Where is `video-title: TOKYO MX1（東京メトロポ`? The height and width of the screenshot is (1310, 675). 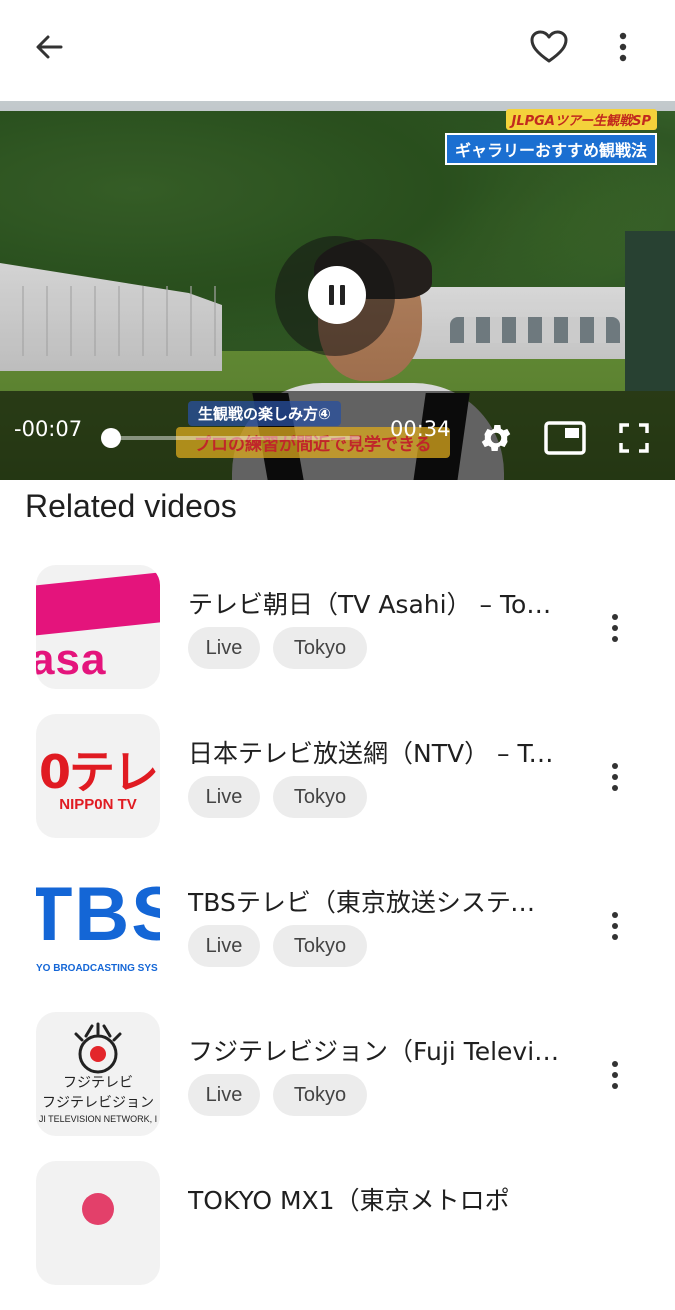
video-title: TOKYO MX1（東京メトロポ is located at coordinates (349, 1200).